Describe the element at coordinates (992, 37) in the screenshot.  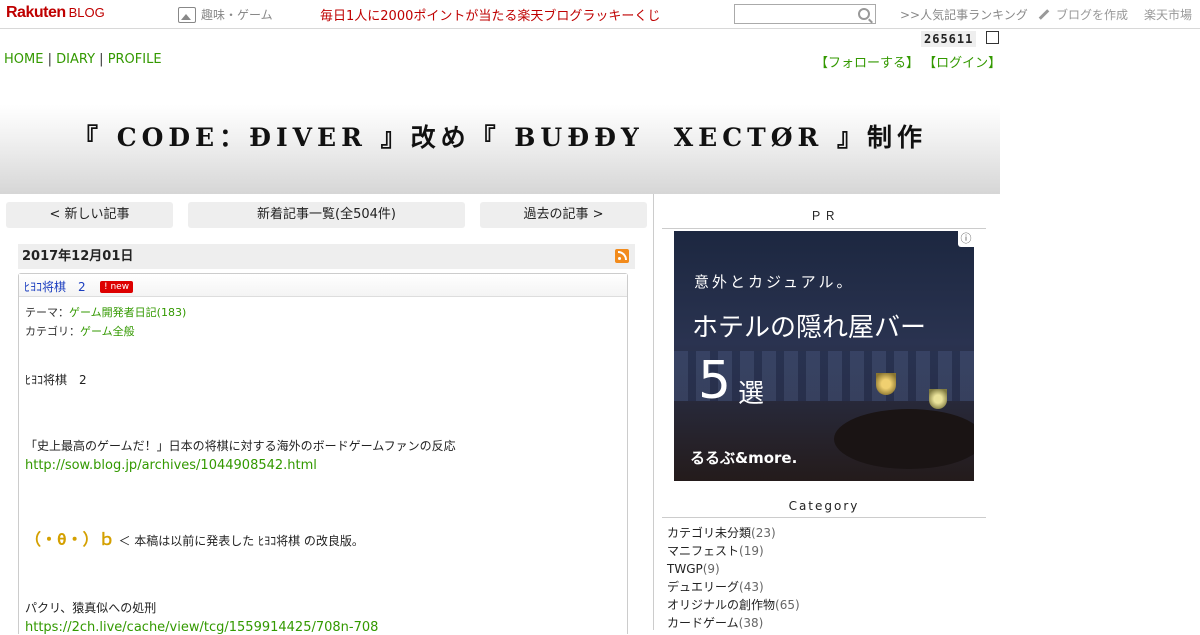
I see `counter-graph-icon` at that location.